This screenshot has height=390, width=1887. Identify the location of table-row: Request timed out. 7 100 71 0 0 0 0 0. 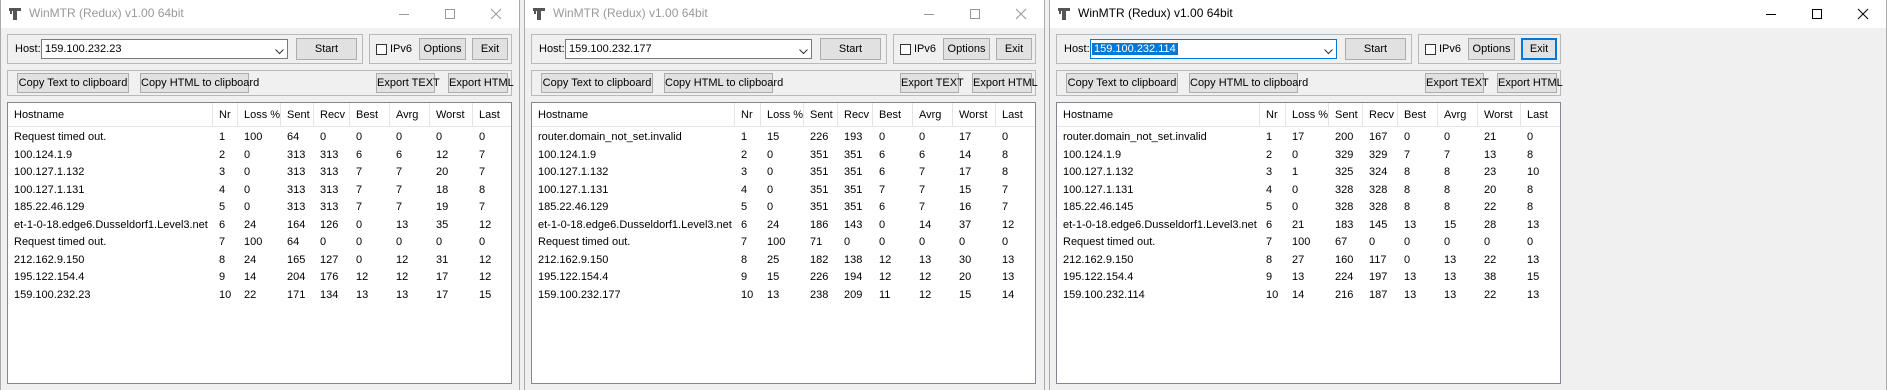
(783, 242).